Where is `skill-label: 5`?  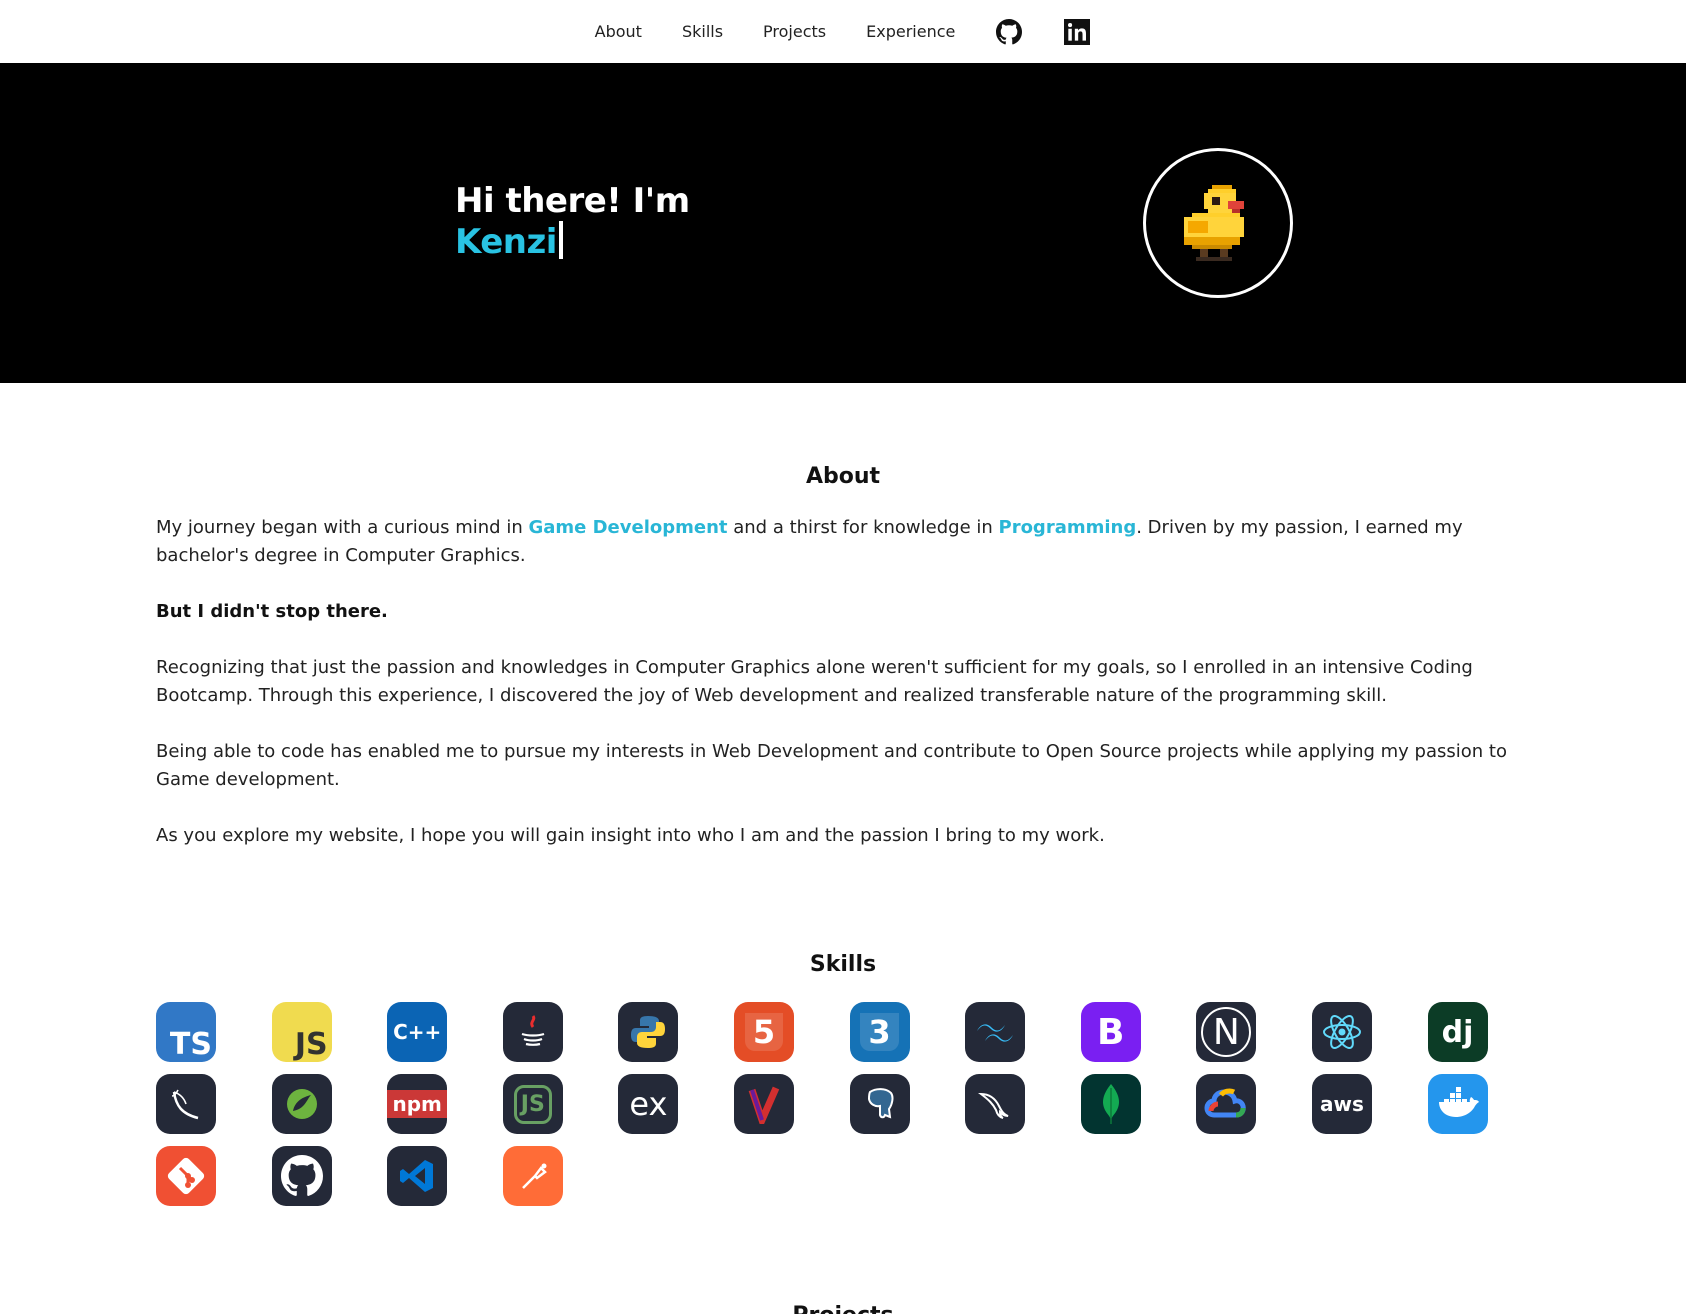
skill-label: 5 is located at coordinates (764, 1032).